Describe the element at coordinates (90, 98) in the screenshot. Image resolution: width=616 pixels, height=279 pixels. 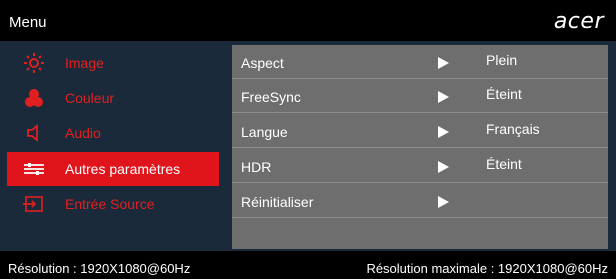
I see `sidebar-item-label: Couleur` at that location.